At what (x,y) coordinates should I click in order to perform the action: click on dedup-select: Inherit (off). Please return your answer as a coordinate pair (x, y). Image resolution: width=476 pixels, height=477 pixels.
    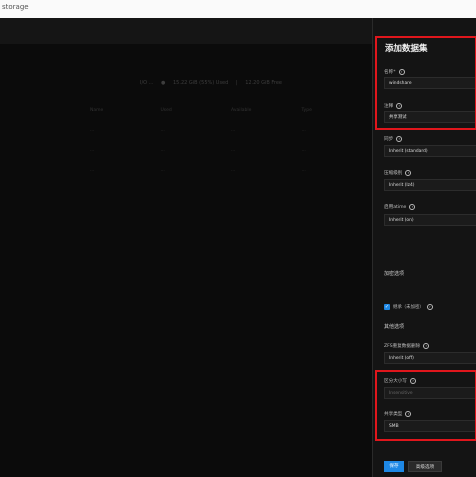
    Looking at the image, I should click on (430, 358).